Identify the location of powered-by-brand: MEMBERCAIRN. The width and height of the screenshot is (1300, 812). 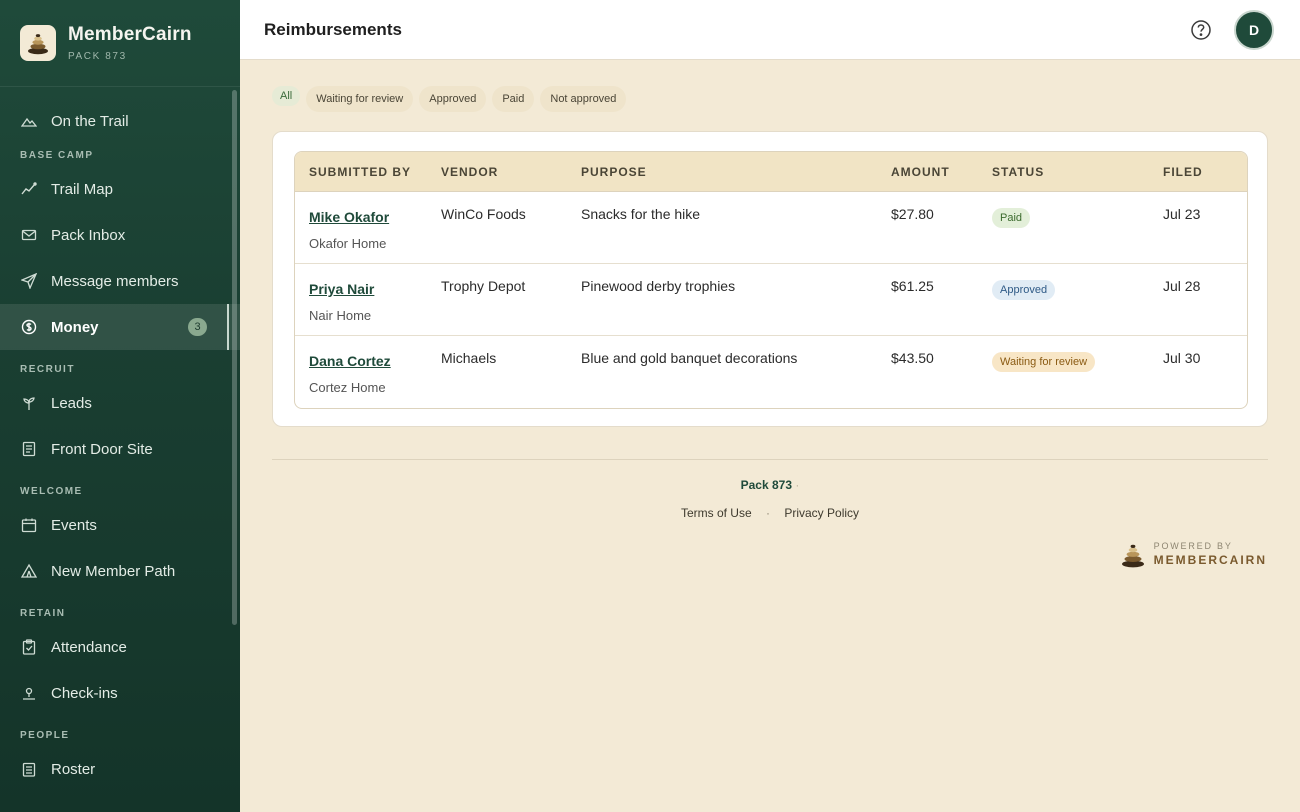
(1210, 560).